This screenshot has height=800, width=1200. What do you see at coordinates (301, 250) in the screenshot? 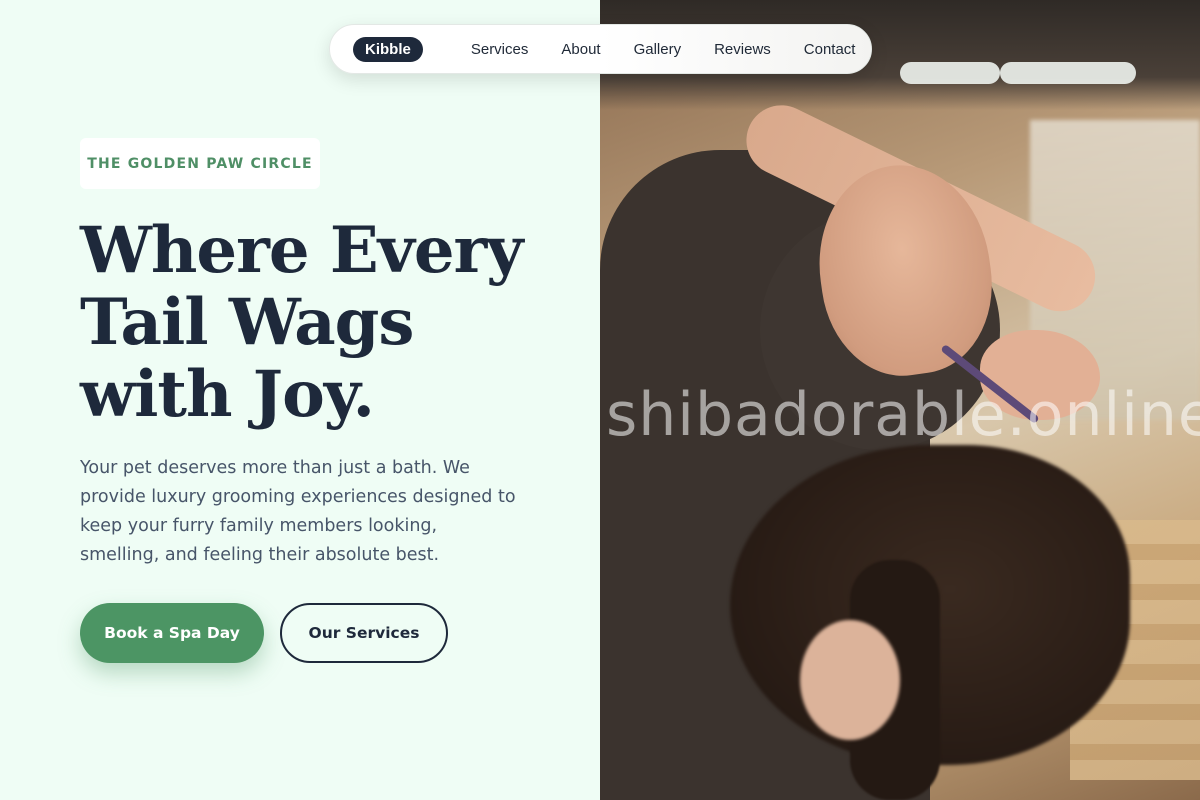
I see `headline-line: Where Every` at bounding box center [301, 250].